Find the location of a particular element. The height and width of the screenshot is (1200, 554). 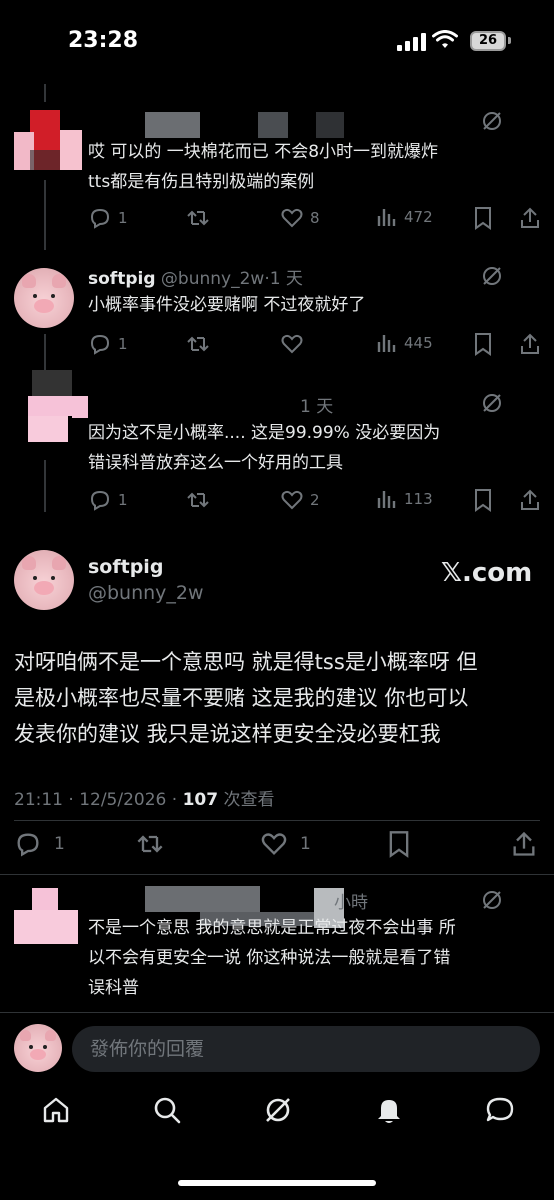

composer-avatar is located at coordinates (38, 1048).